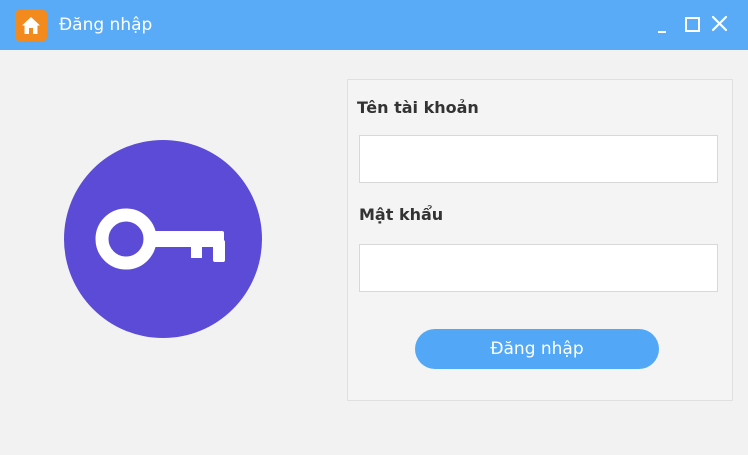  What do you see at coordinates (374, 25) in the screenshot?
I see `title-bar: Đăng nhập` at bounding box center [374, 25].